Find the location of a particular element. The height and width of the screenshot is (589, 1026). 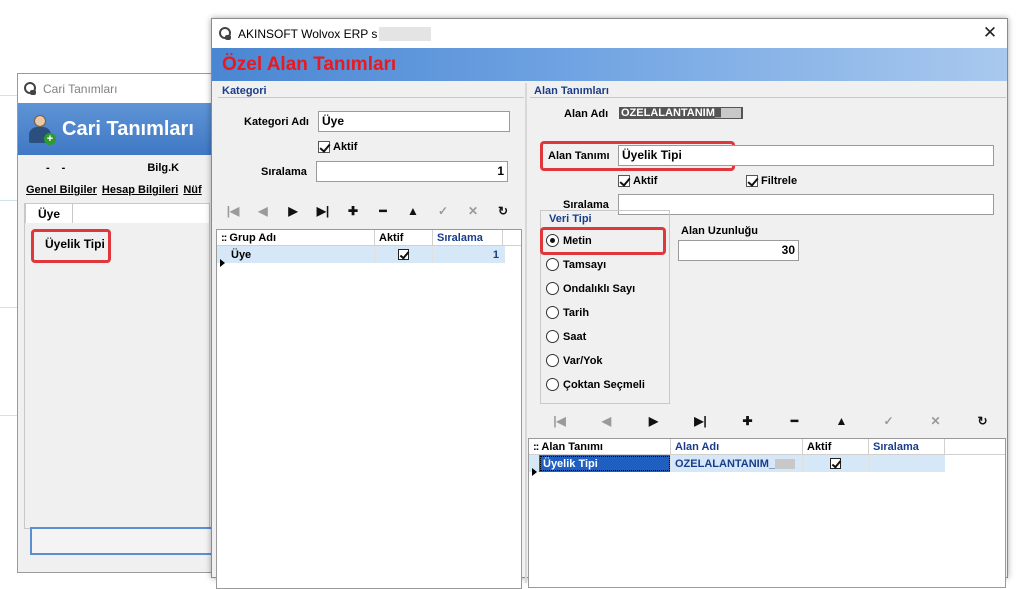

veri-tipi-ondalikli-radio: Ondalıklı Sayı is located at coordinates (590, 288).